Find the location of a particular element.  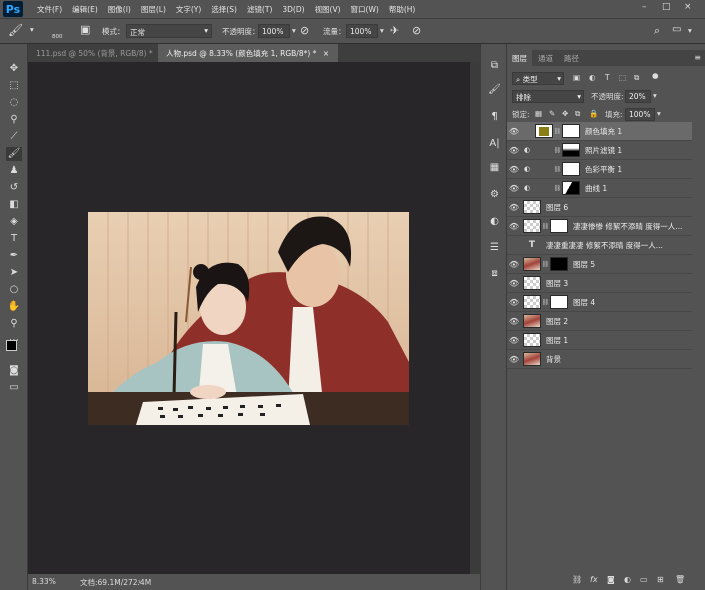

layer-name: 图层 1 is located at coordinates (557, 340).